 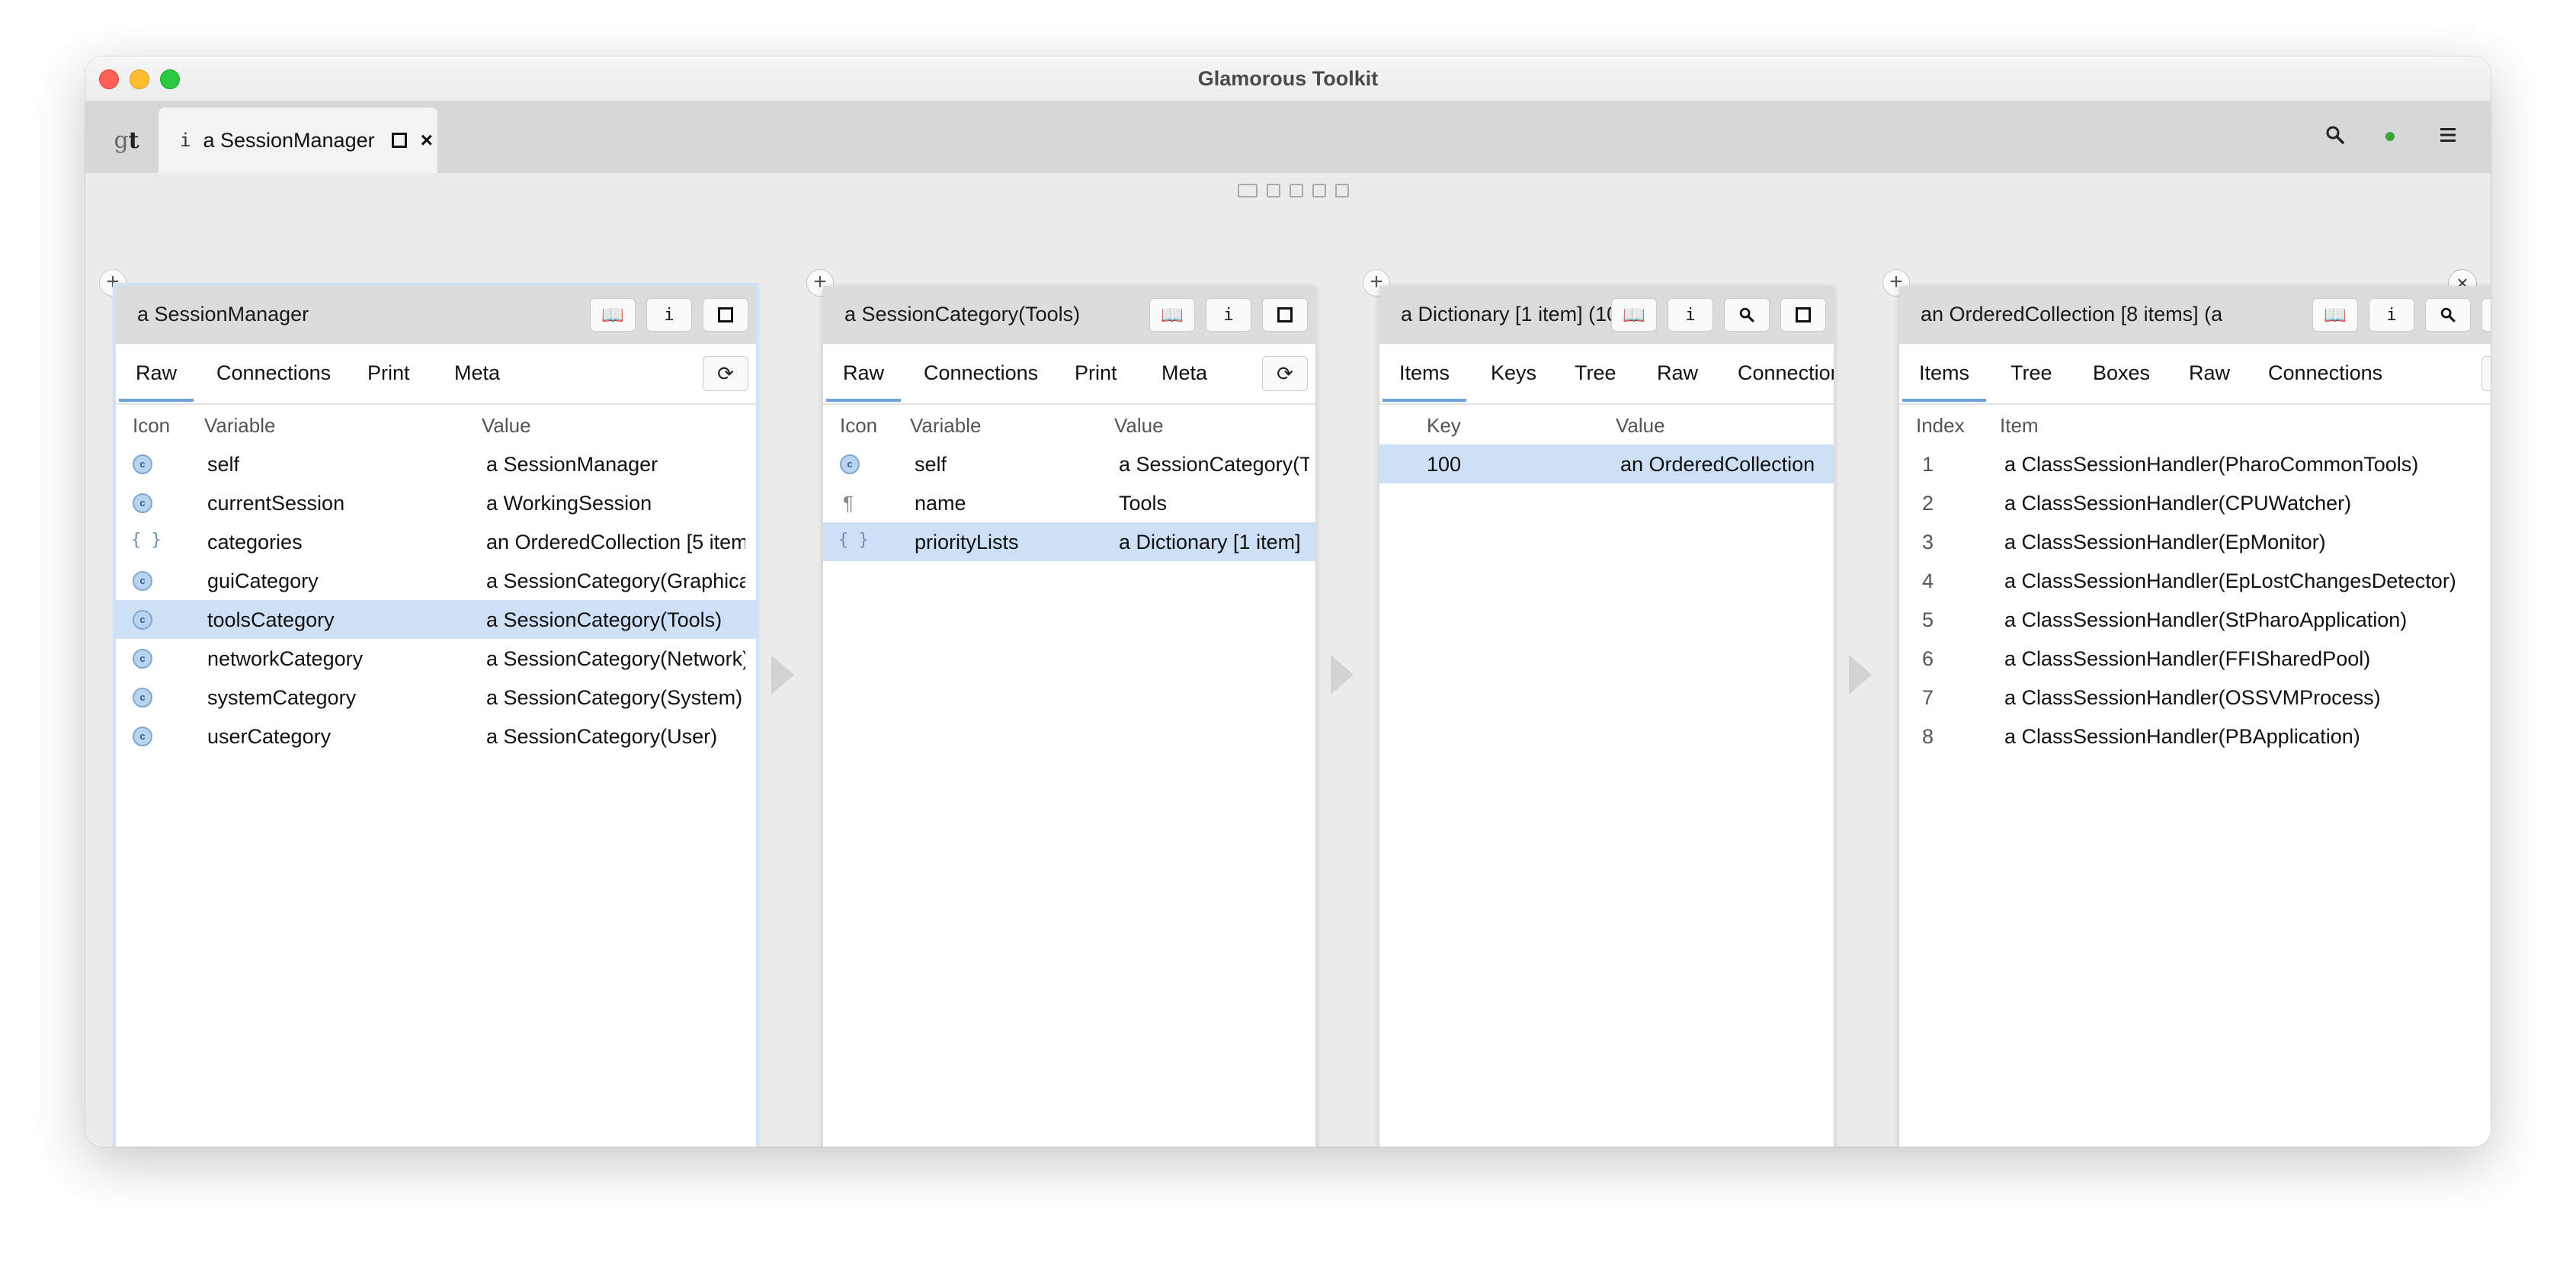 I want to click on string-icon: ¶, so click(x=848, y=503).